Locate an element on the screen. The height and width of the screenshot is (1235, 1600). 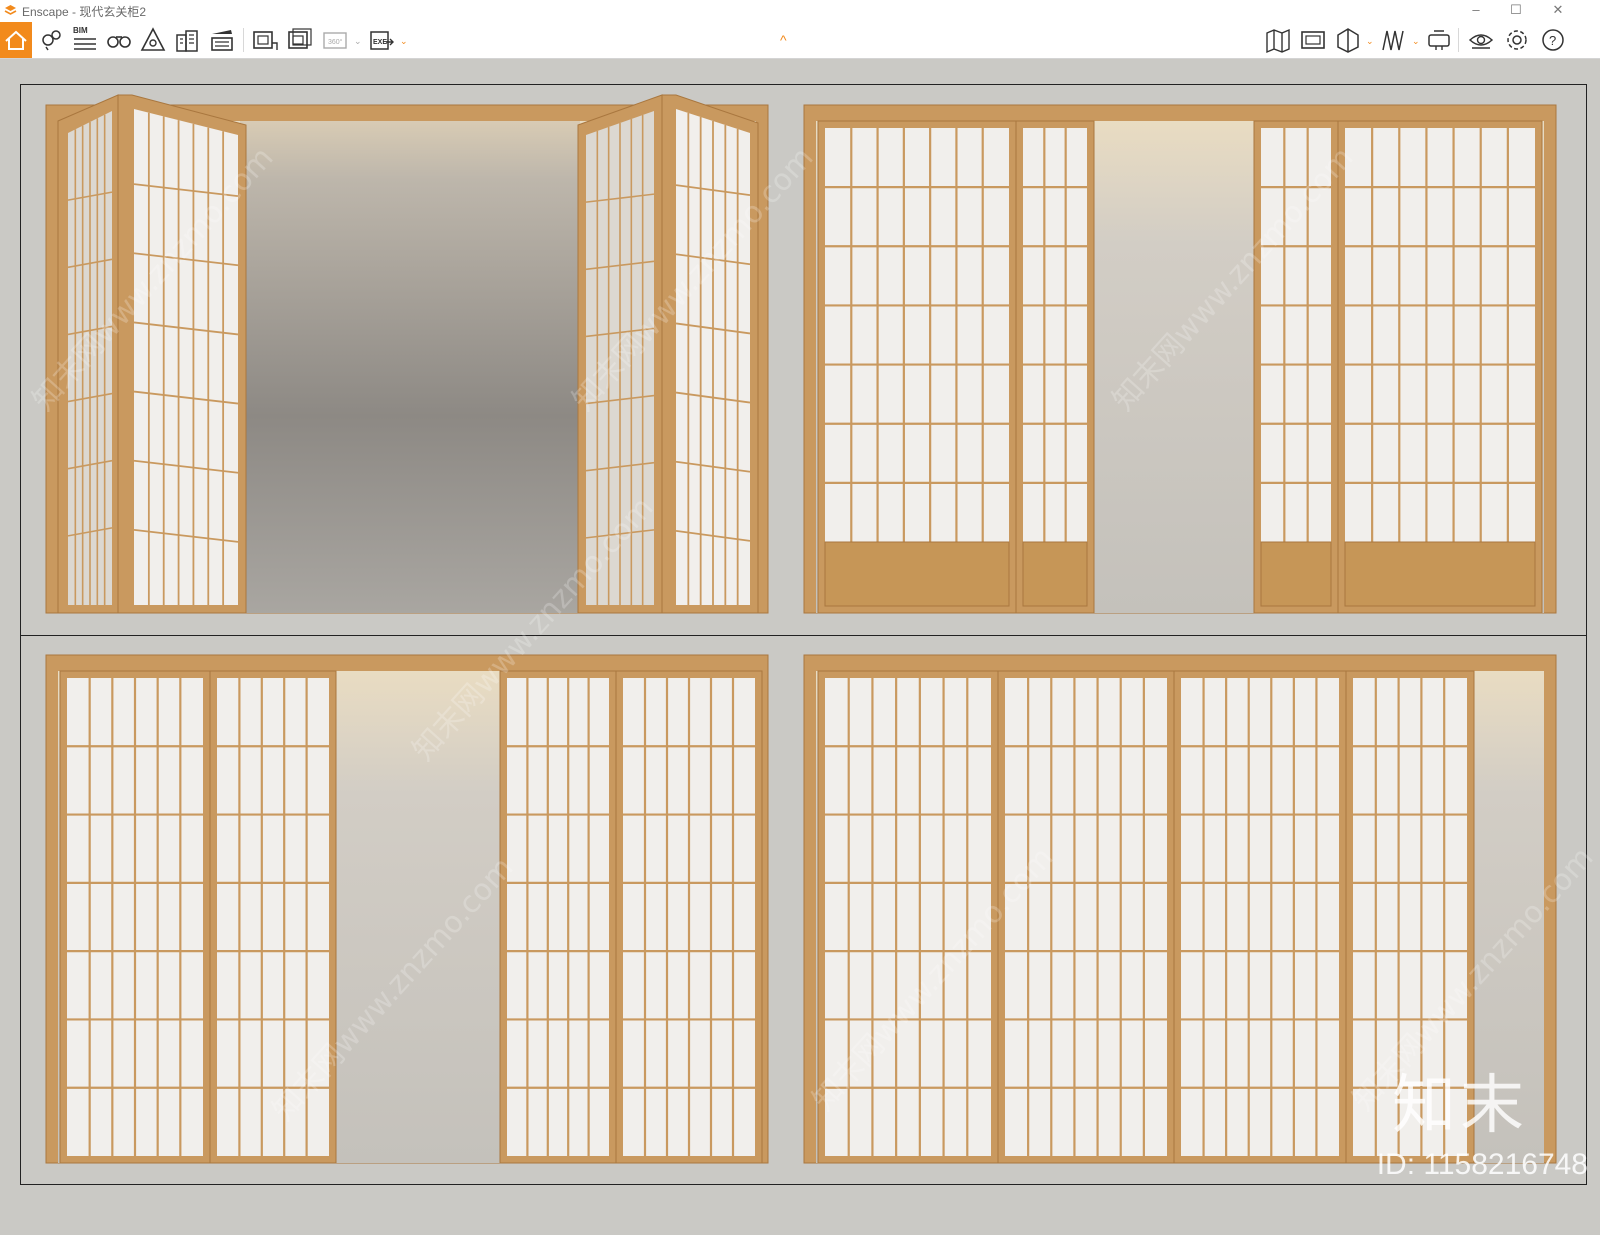
visibility-button is located at coordinates (1481, 40).